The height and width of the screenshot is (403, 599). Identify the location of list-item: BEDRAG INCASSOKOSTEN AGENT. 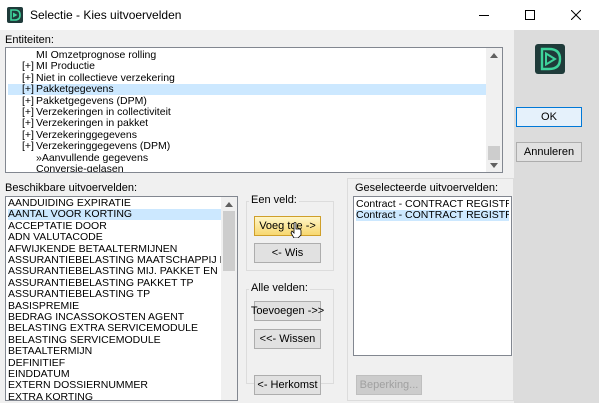
(114, 317).